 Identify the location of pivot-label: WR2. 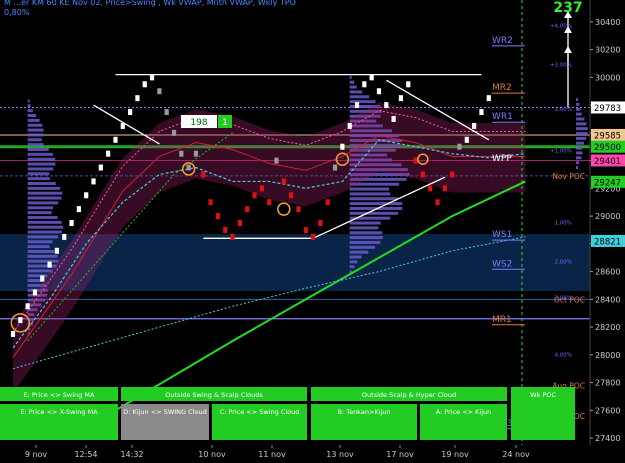
(502, 41).